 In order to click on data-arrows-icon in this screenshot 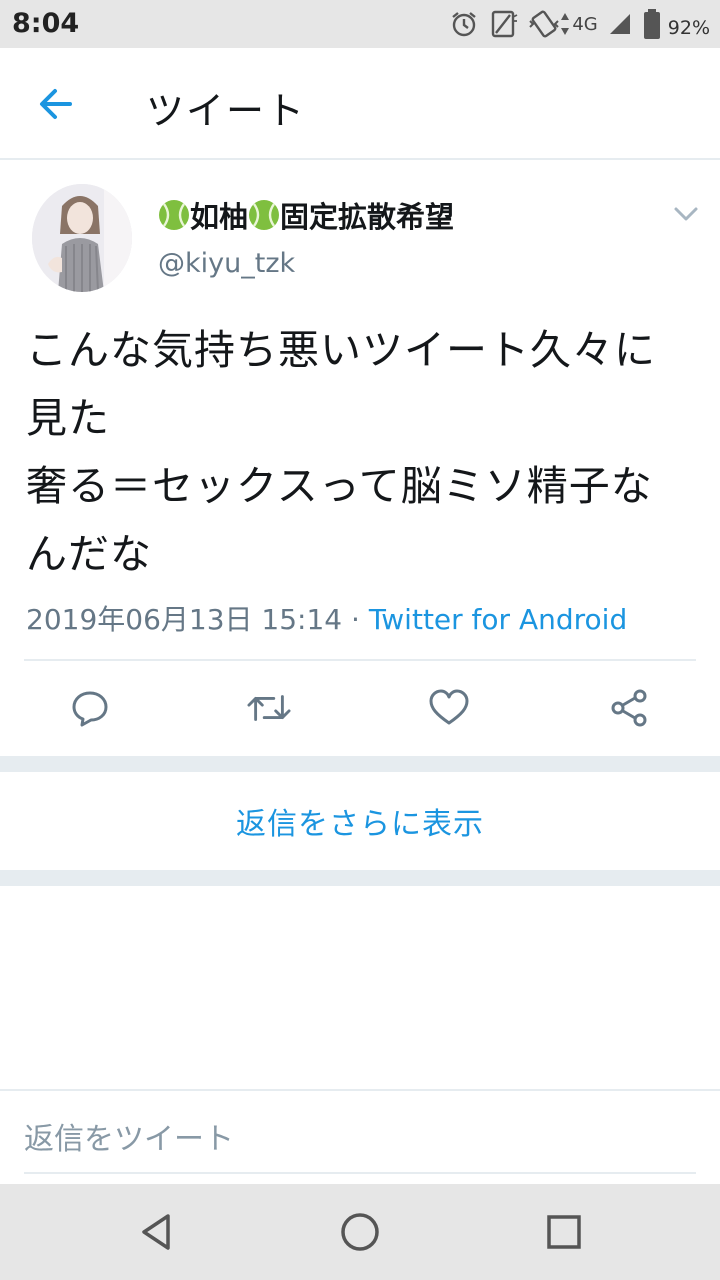, I will do `click(565, 24)`.